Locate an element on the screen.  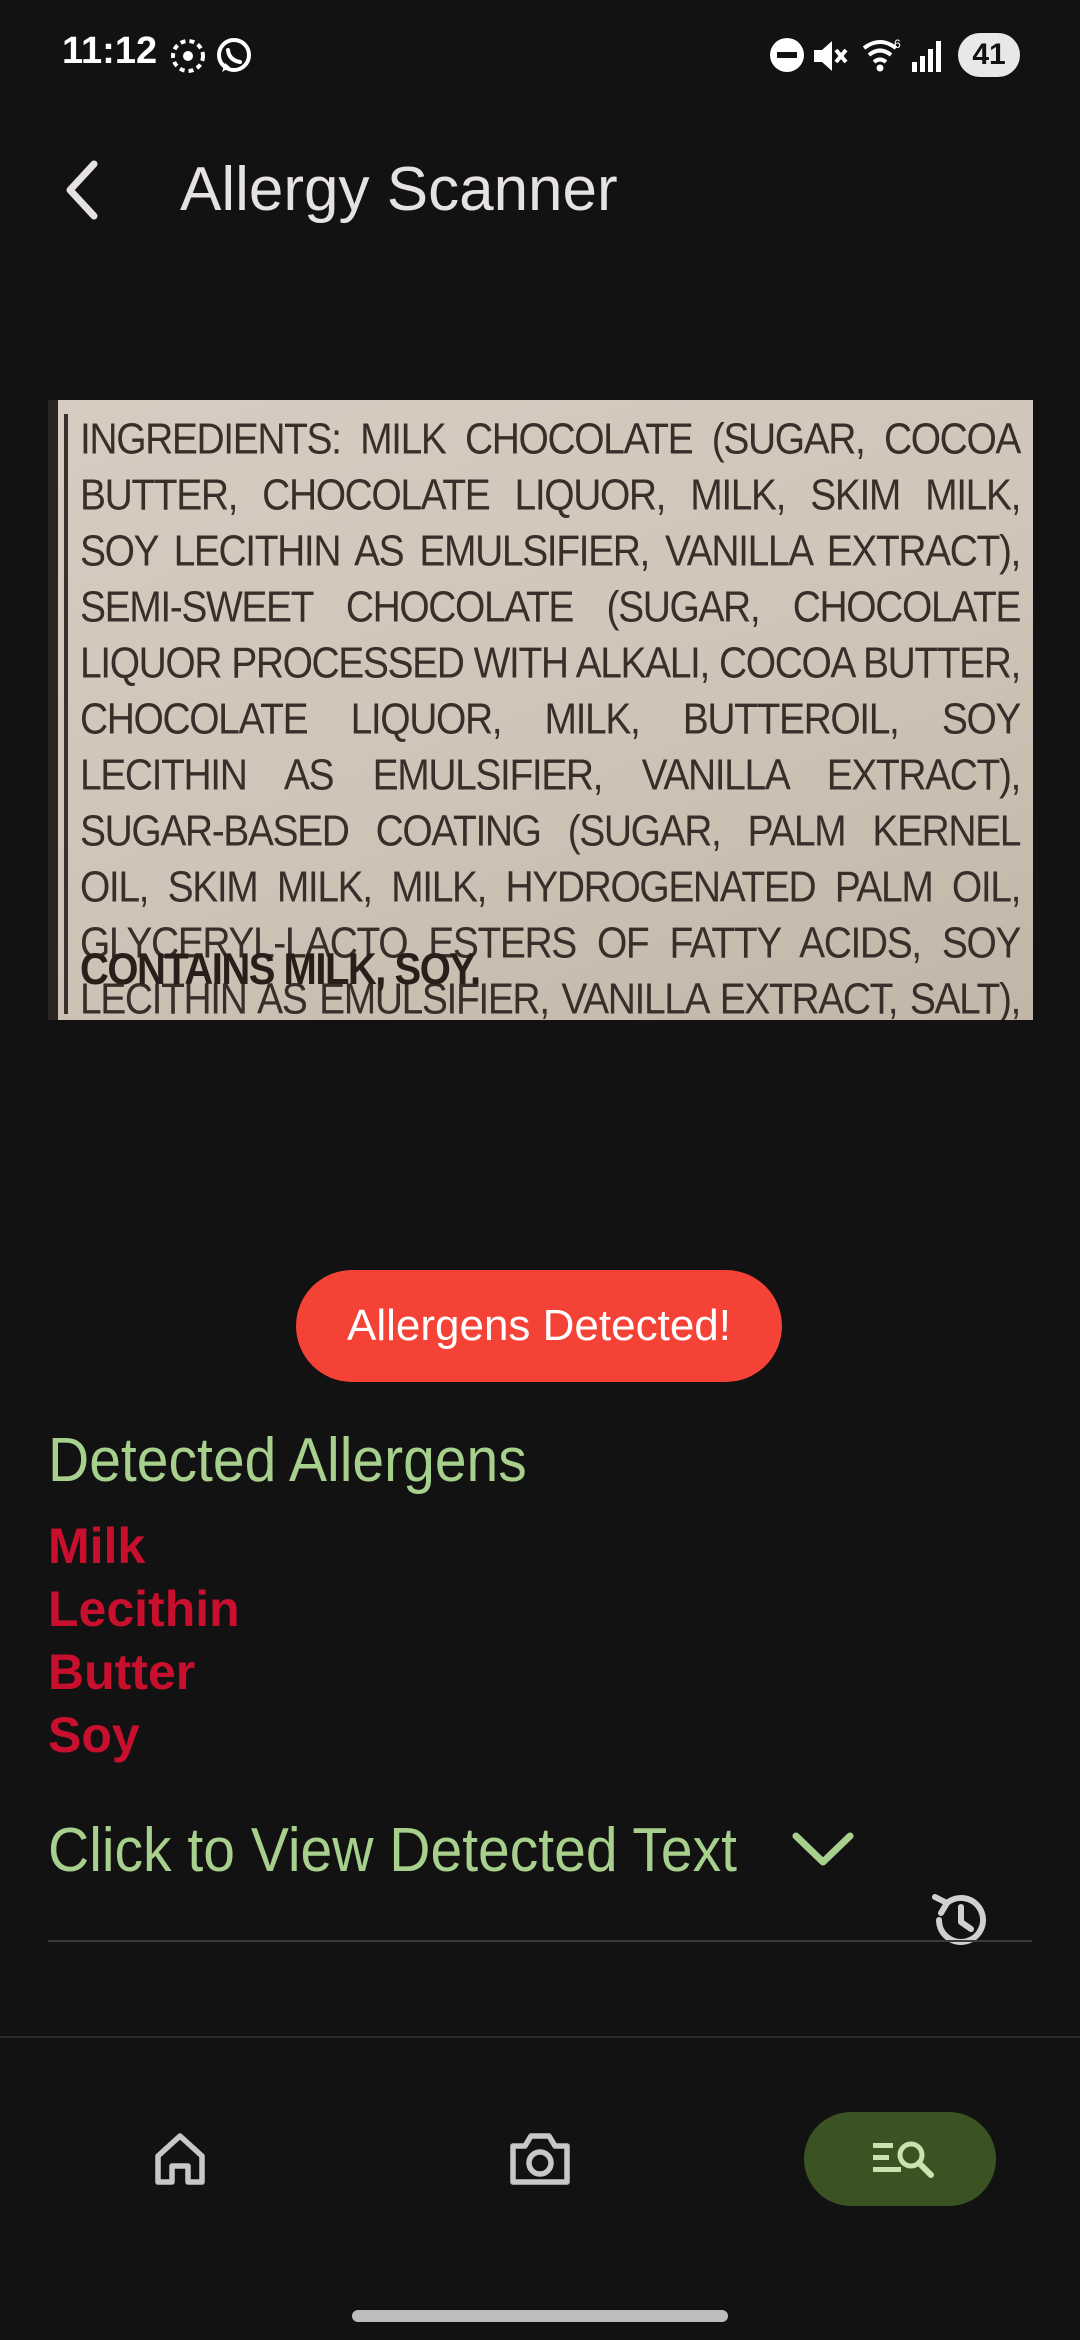
home-icon is located at coordinates (180, 2159).